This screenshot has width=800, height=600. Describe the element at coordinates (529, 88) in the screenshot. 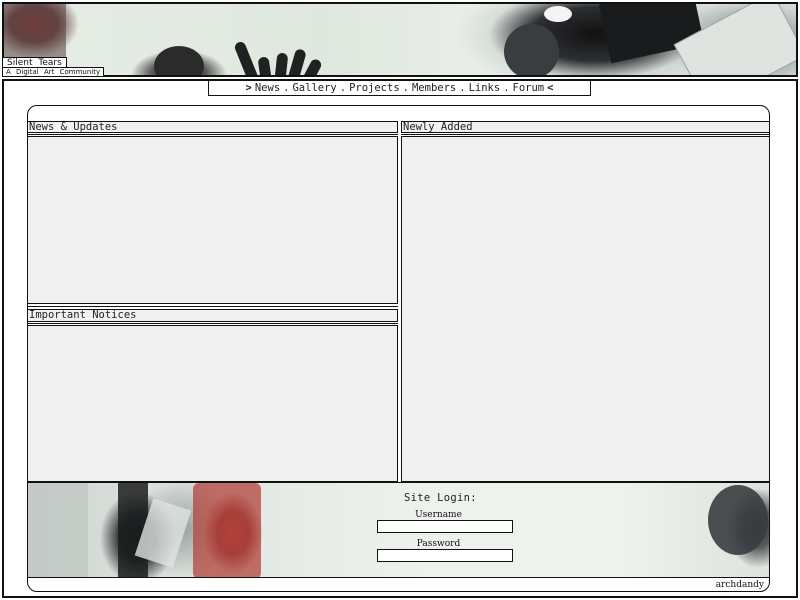

I see `nav-link-forum: Forum` at that location.